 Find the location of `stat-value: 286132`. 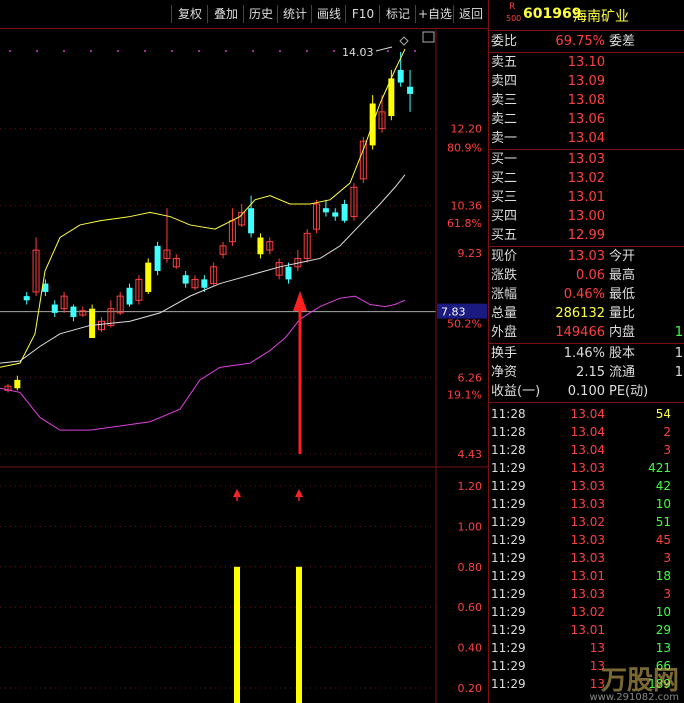

stat-value: 286132 is located at coordinates (580, 313).